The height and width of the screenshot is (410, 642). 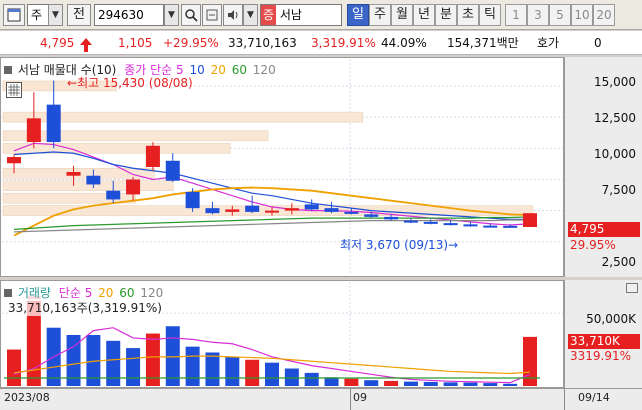 I want to click on toolbar: 주 ▼ 전 294630 ▼ ▼ 증 서남 일 주 월 년 분 초 틱 1 3 5 10 20, so click(x=321, y=15).